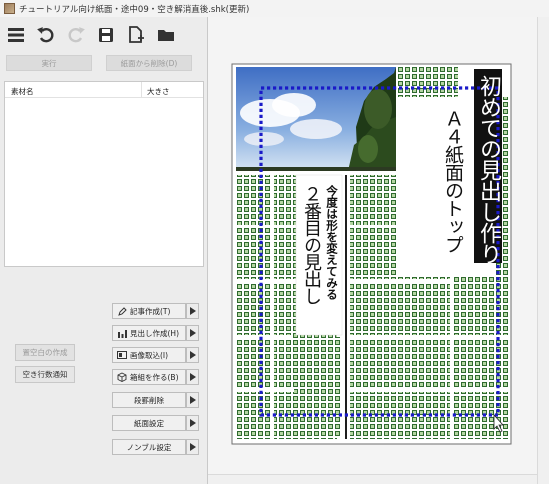 The height and width of the screenshot is (484, 549). What do you see at coordinates (149, 423) in the screenshot?
I see `page-settings-button: 紙面設定` at bounding box center [149, 423].